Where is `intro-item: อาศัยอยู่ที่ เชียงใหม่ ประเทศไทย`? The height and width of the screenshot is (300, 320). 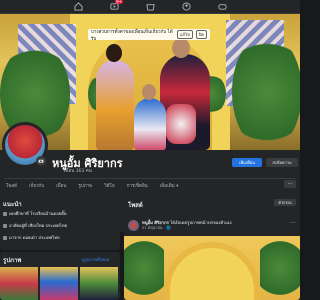
intro-item: อาศัยอยู่ที่ เชียงใหม่ ประเทศไทย is located at coordinates (35, 225).